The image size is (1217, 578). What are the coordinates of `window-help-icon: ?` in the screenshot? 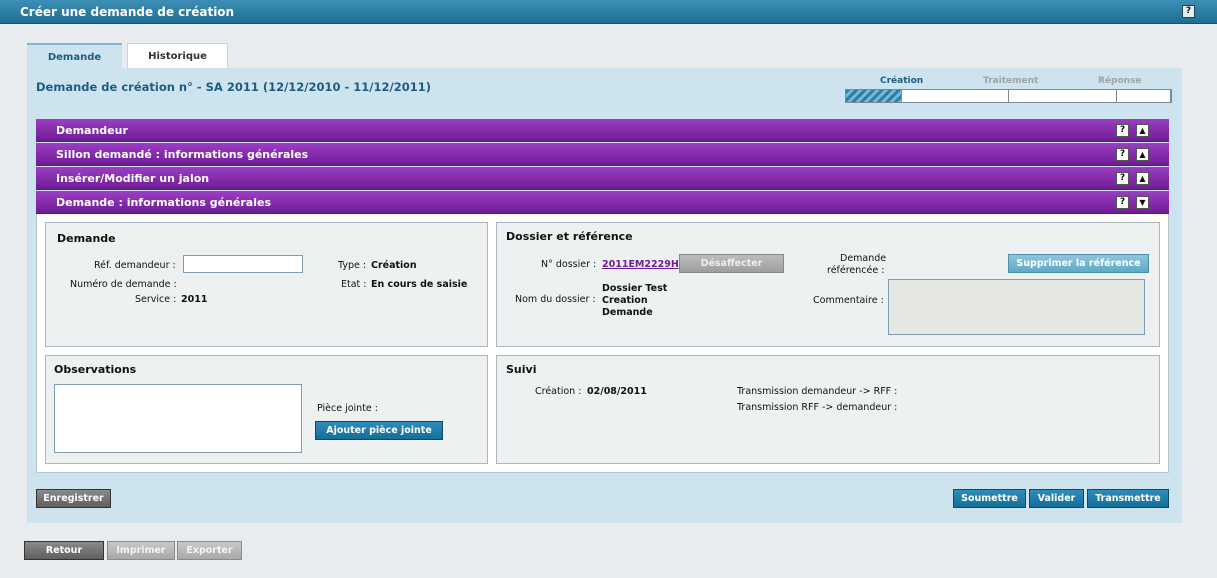 It's located at (1188, 11).